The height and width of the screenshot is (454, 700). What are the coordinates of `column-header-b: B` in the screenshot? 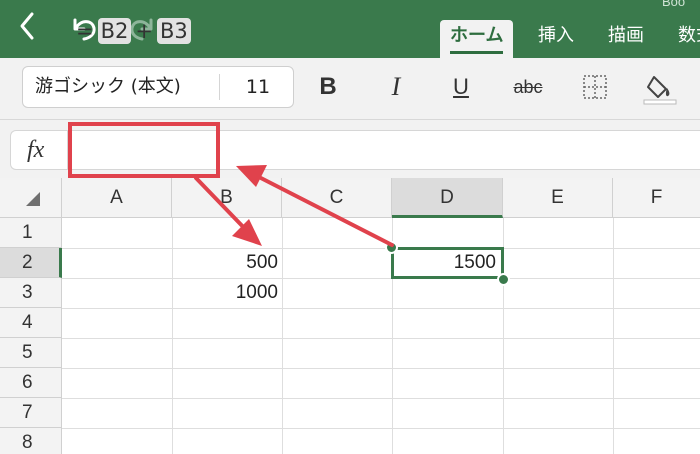 It's located at (227, 198).